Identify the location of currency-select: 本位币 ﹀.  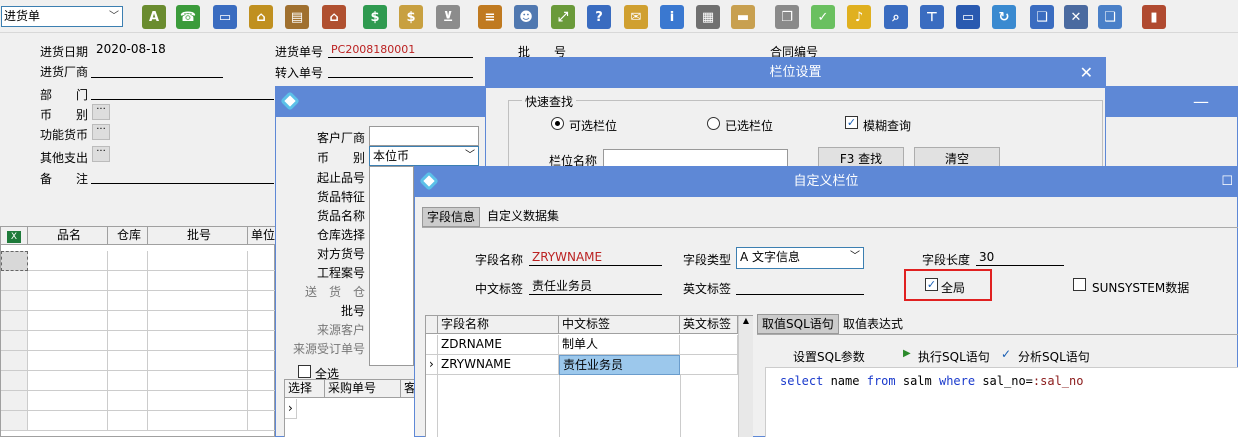
(424, 156).